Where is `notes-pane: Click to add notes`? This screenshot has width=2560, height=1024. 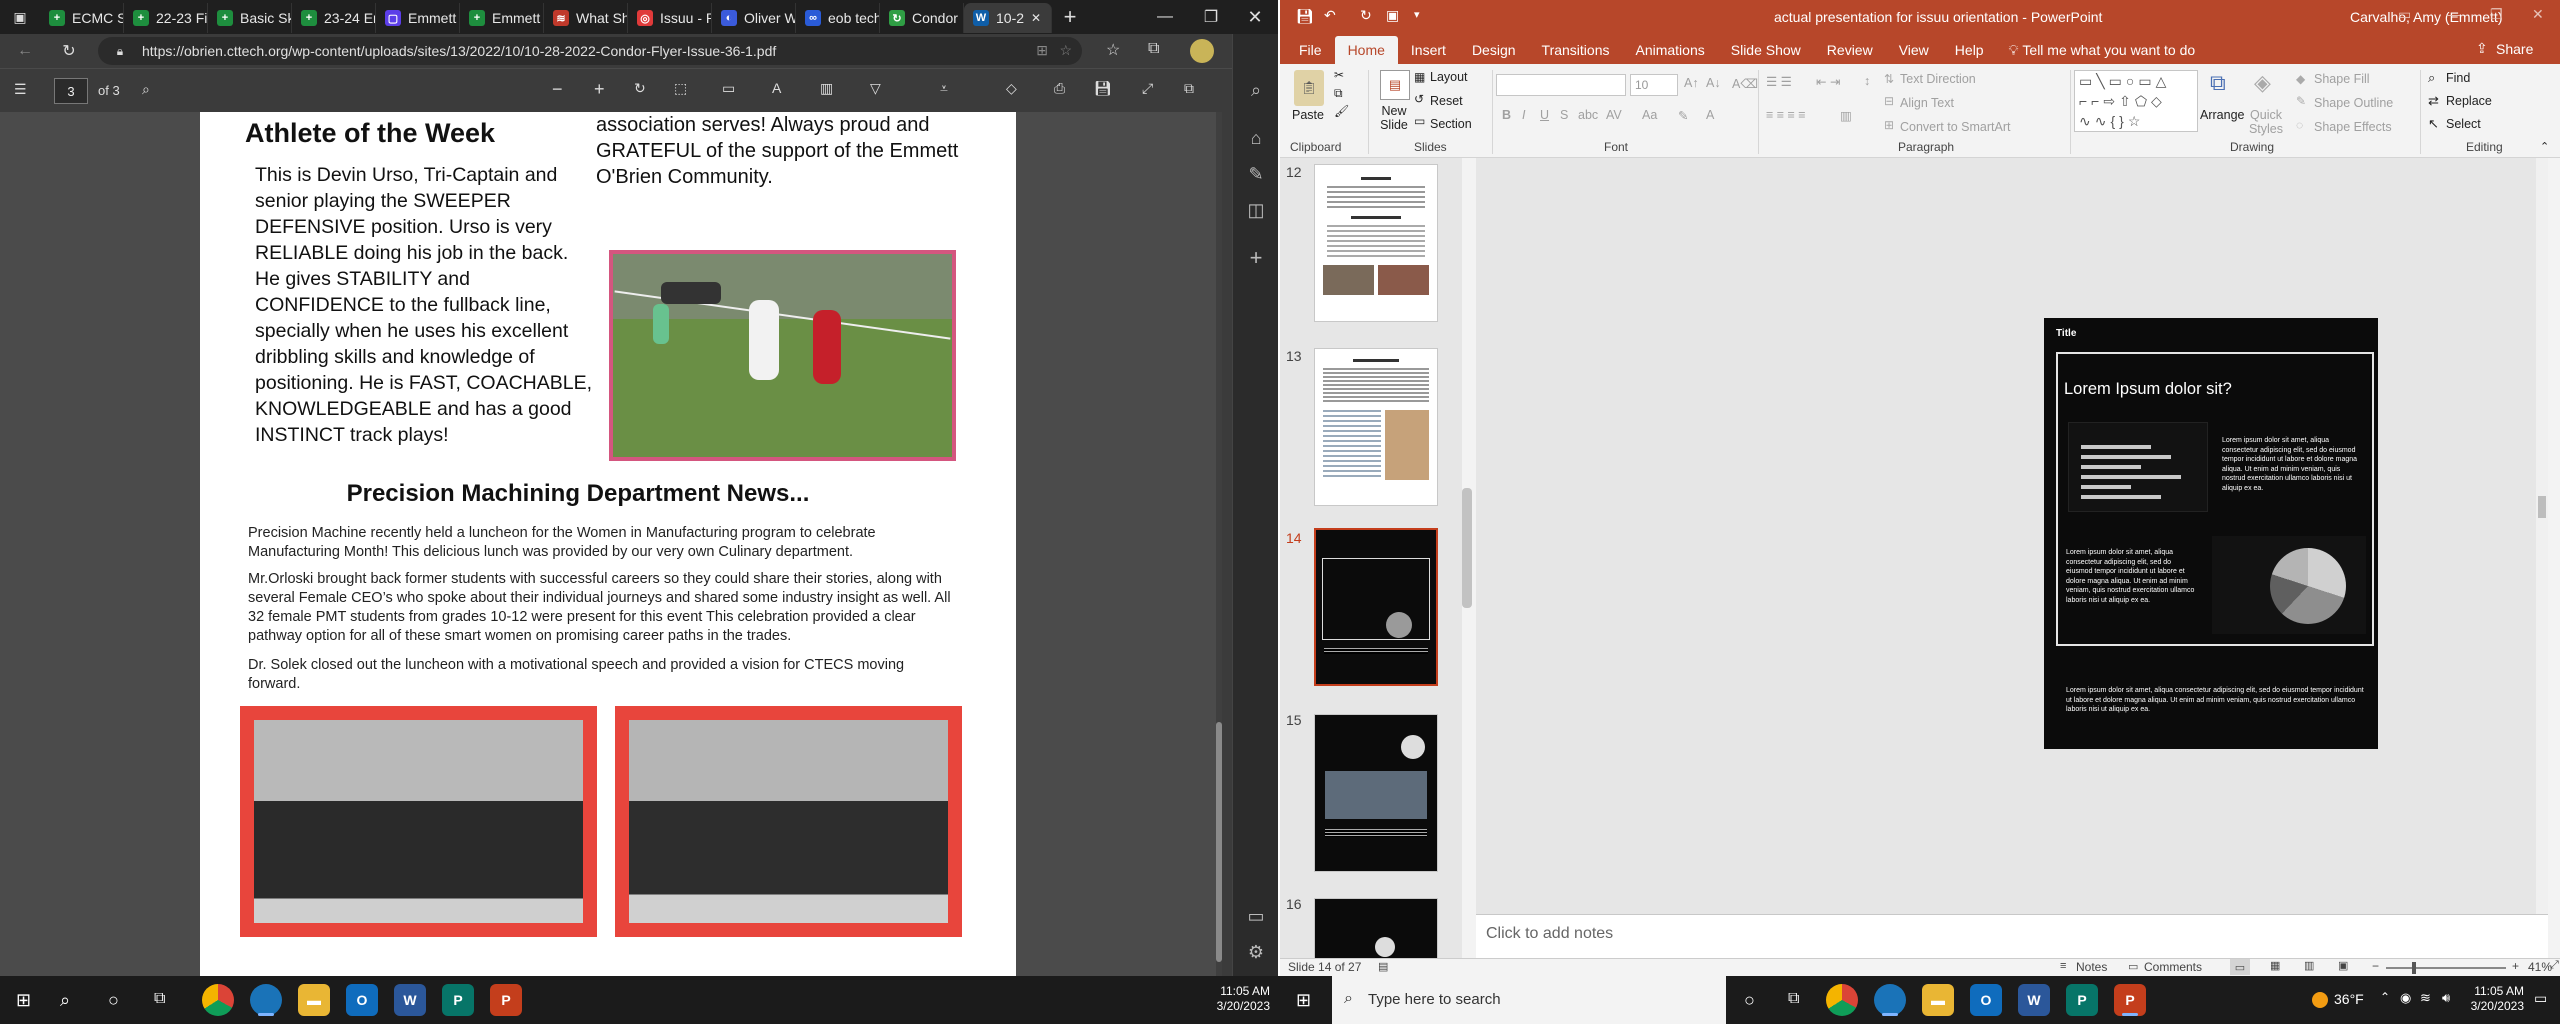
notes-pane: Click to add notes is located at coordinates (2012, 936).